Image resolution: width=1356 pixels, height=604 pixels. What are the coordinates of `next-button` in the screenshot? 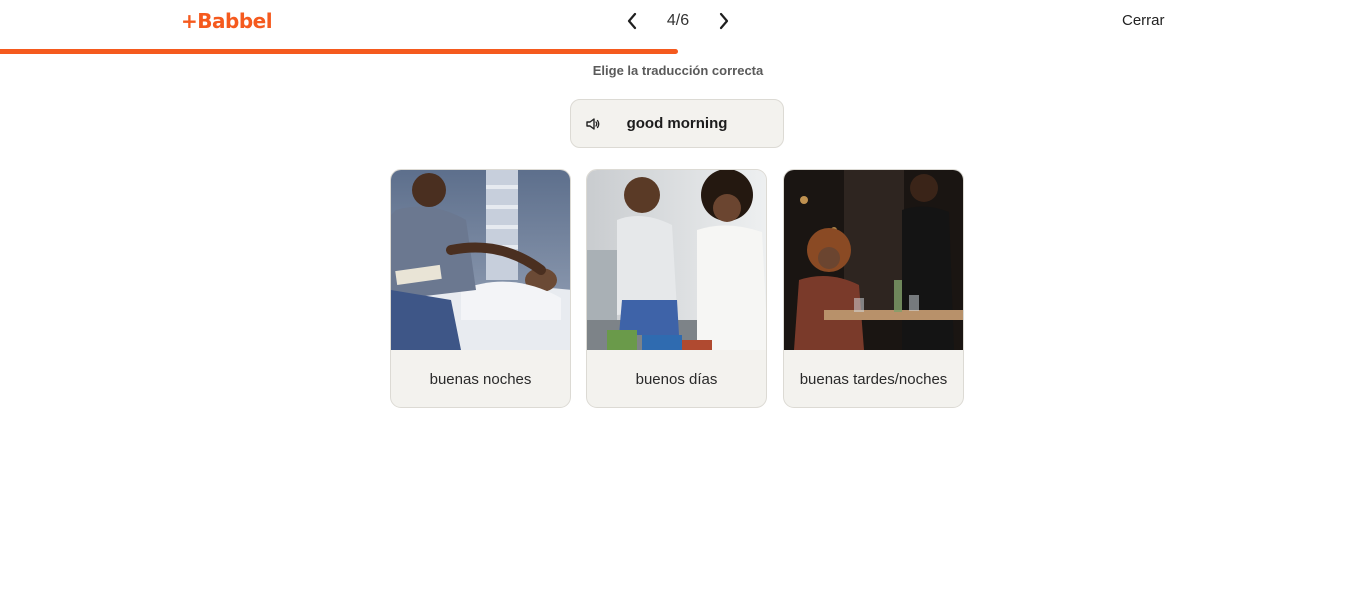 It's located at (724, 21).